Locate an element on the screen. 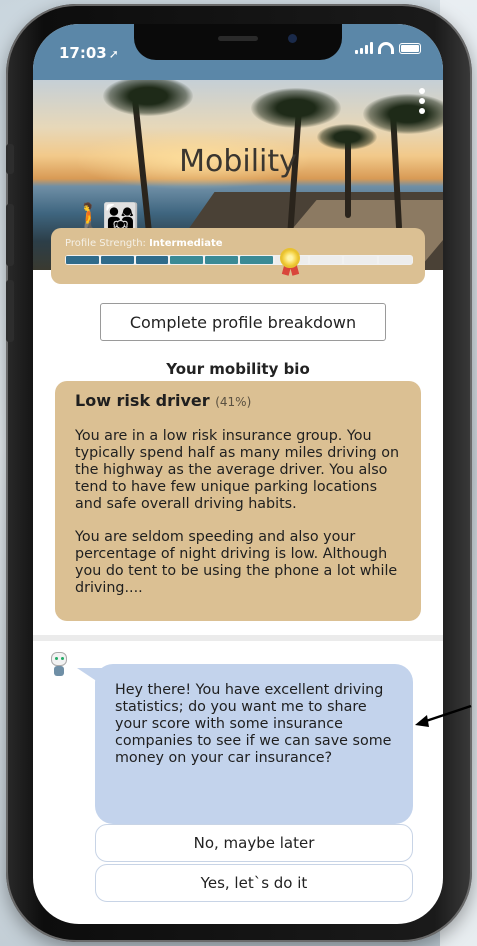  profile-strength-level: Intermediate is located at coordinates (186, 243).